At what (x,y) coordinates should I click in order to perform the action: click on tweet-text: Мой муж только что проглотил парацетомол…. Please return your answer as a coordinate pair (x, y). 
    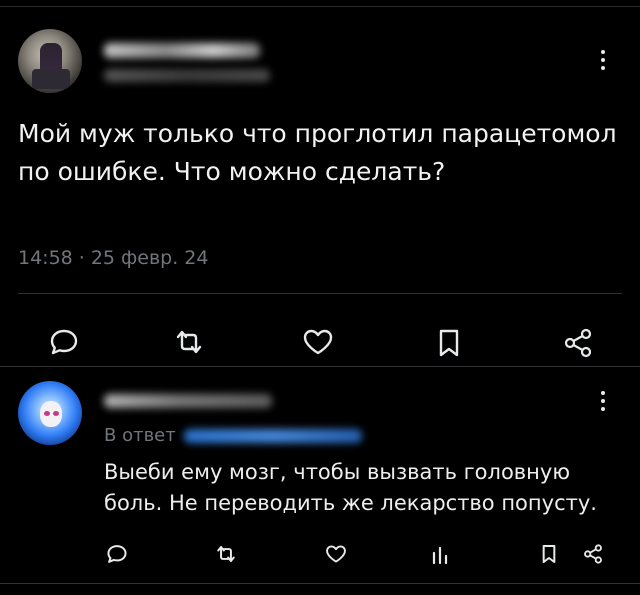
    Looking at the image, I should click on (317, 152).